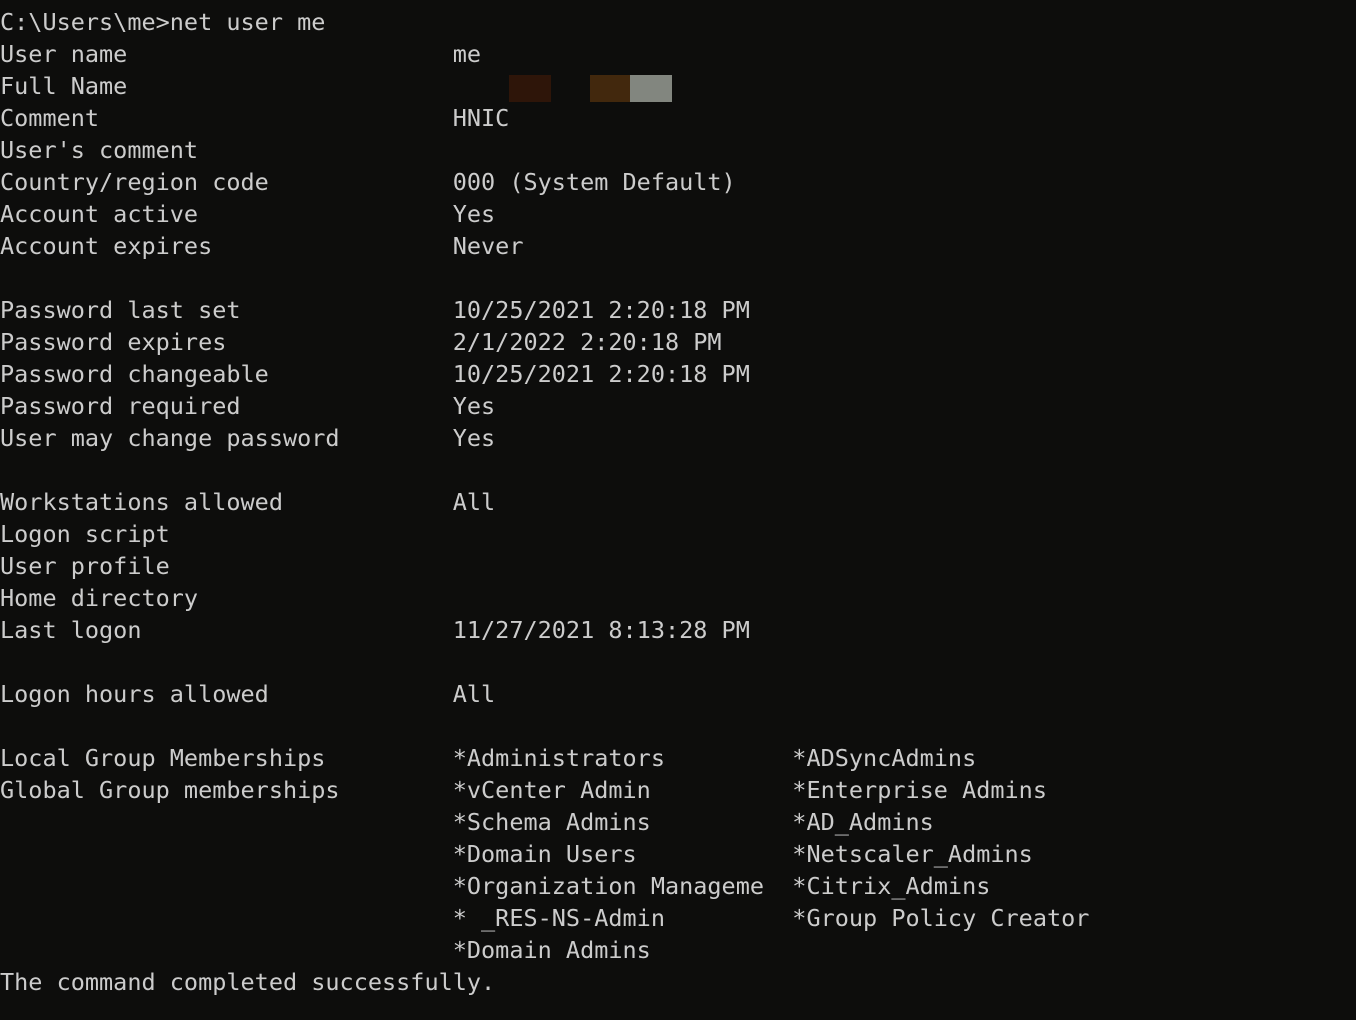 The width and height of the screenshot is (1356, 1020). What do you see at coordinates (248, 982) in the screenshot?
I see `status-line: The command completed successfully.` at bounding box center [248, 982].